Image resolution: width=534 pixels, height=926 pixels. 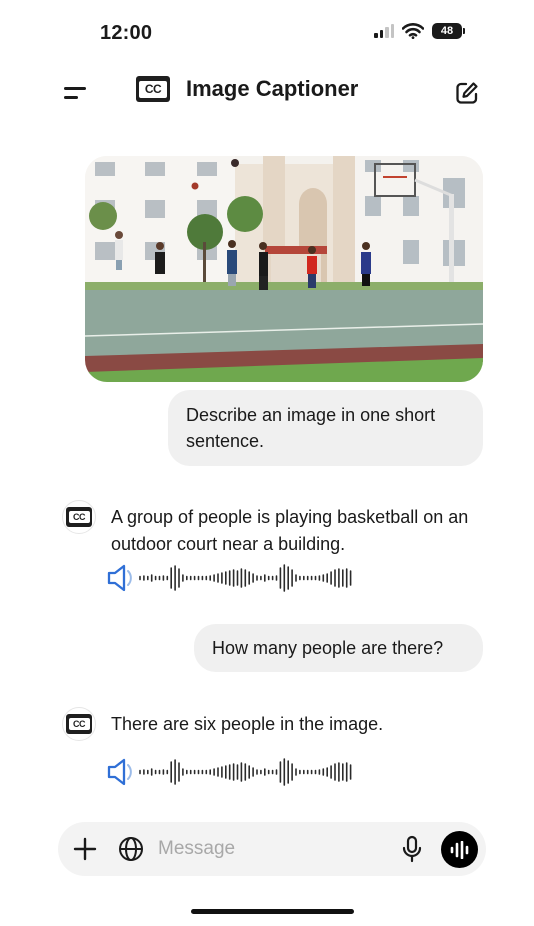 I want to click on signal-icon, so click(x=384, y=31).